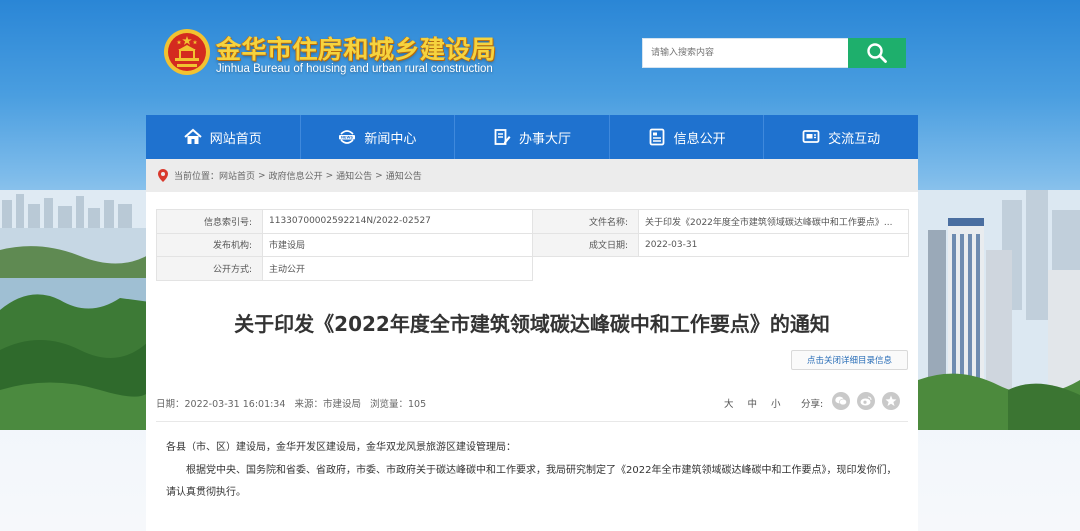  Describe the element at coordinates (812, 404) in the screenshot. I see `share-label: 分享:` at that location.